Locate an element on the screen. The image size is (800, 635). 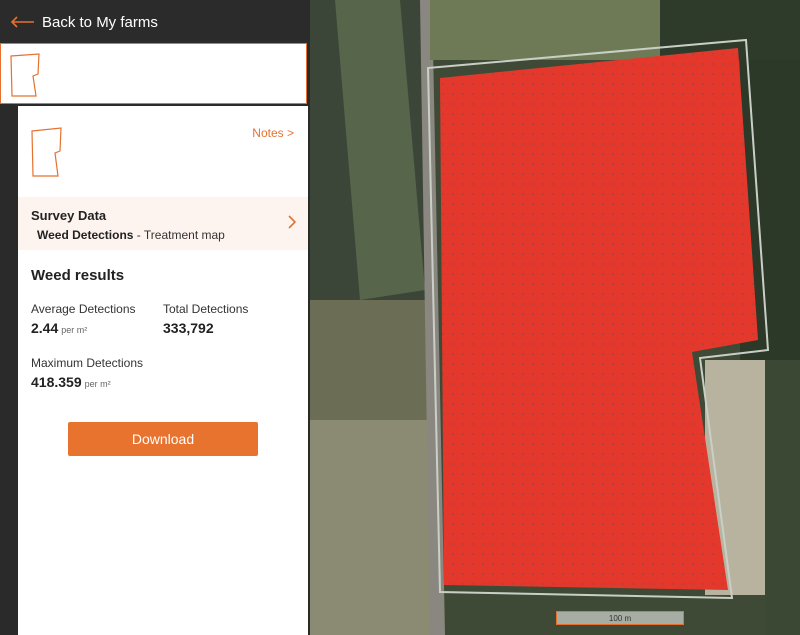
map-scale-bar: 100 m is located at coordinates (620, 618).